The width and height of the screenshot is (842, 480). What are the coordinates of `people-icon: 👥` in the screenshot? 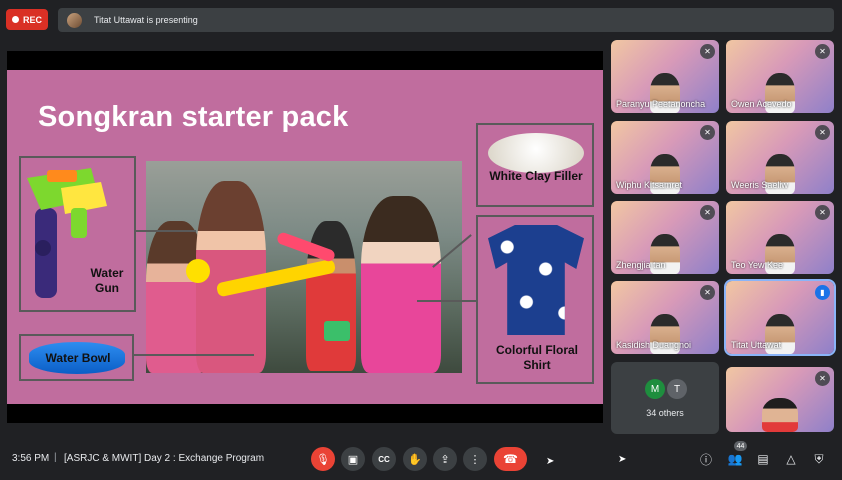 It's located at (735, 459).